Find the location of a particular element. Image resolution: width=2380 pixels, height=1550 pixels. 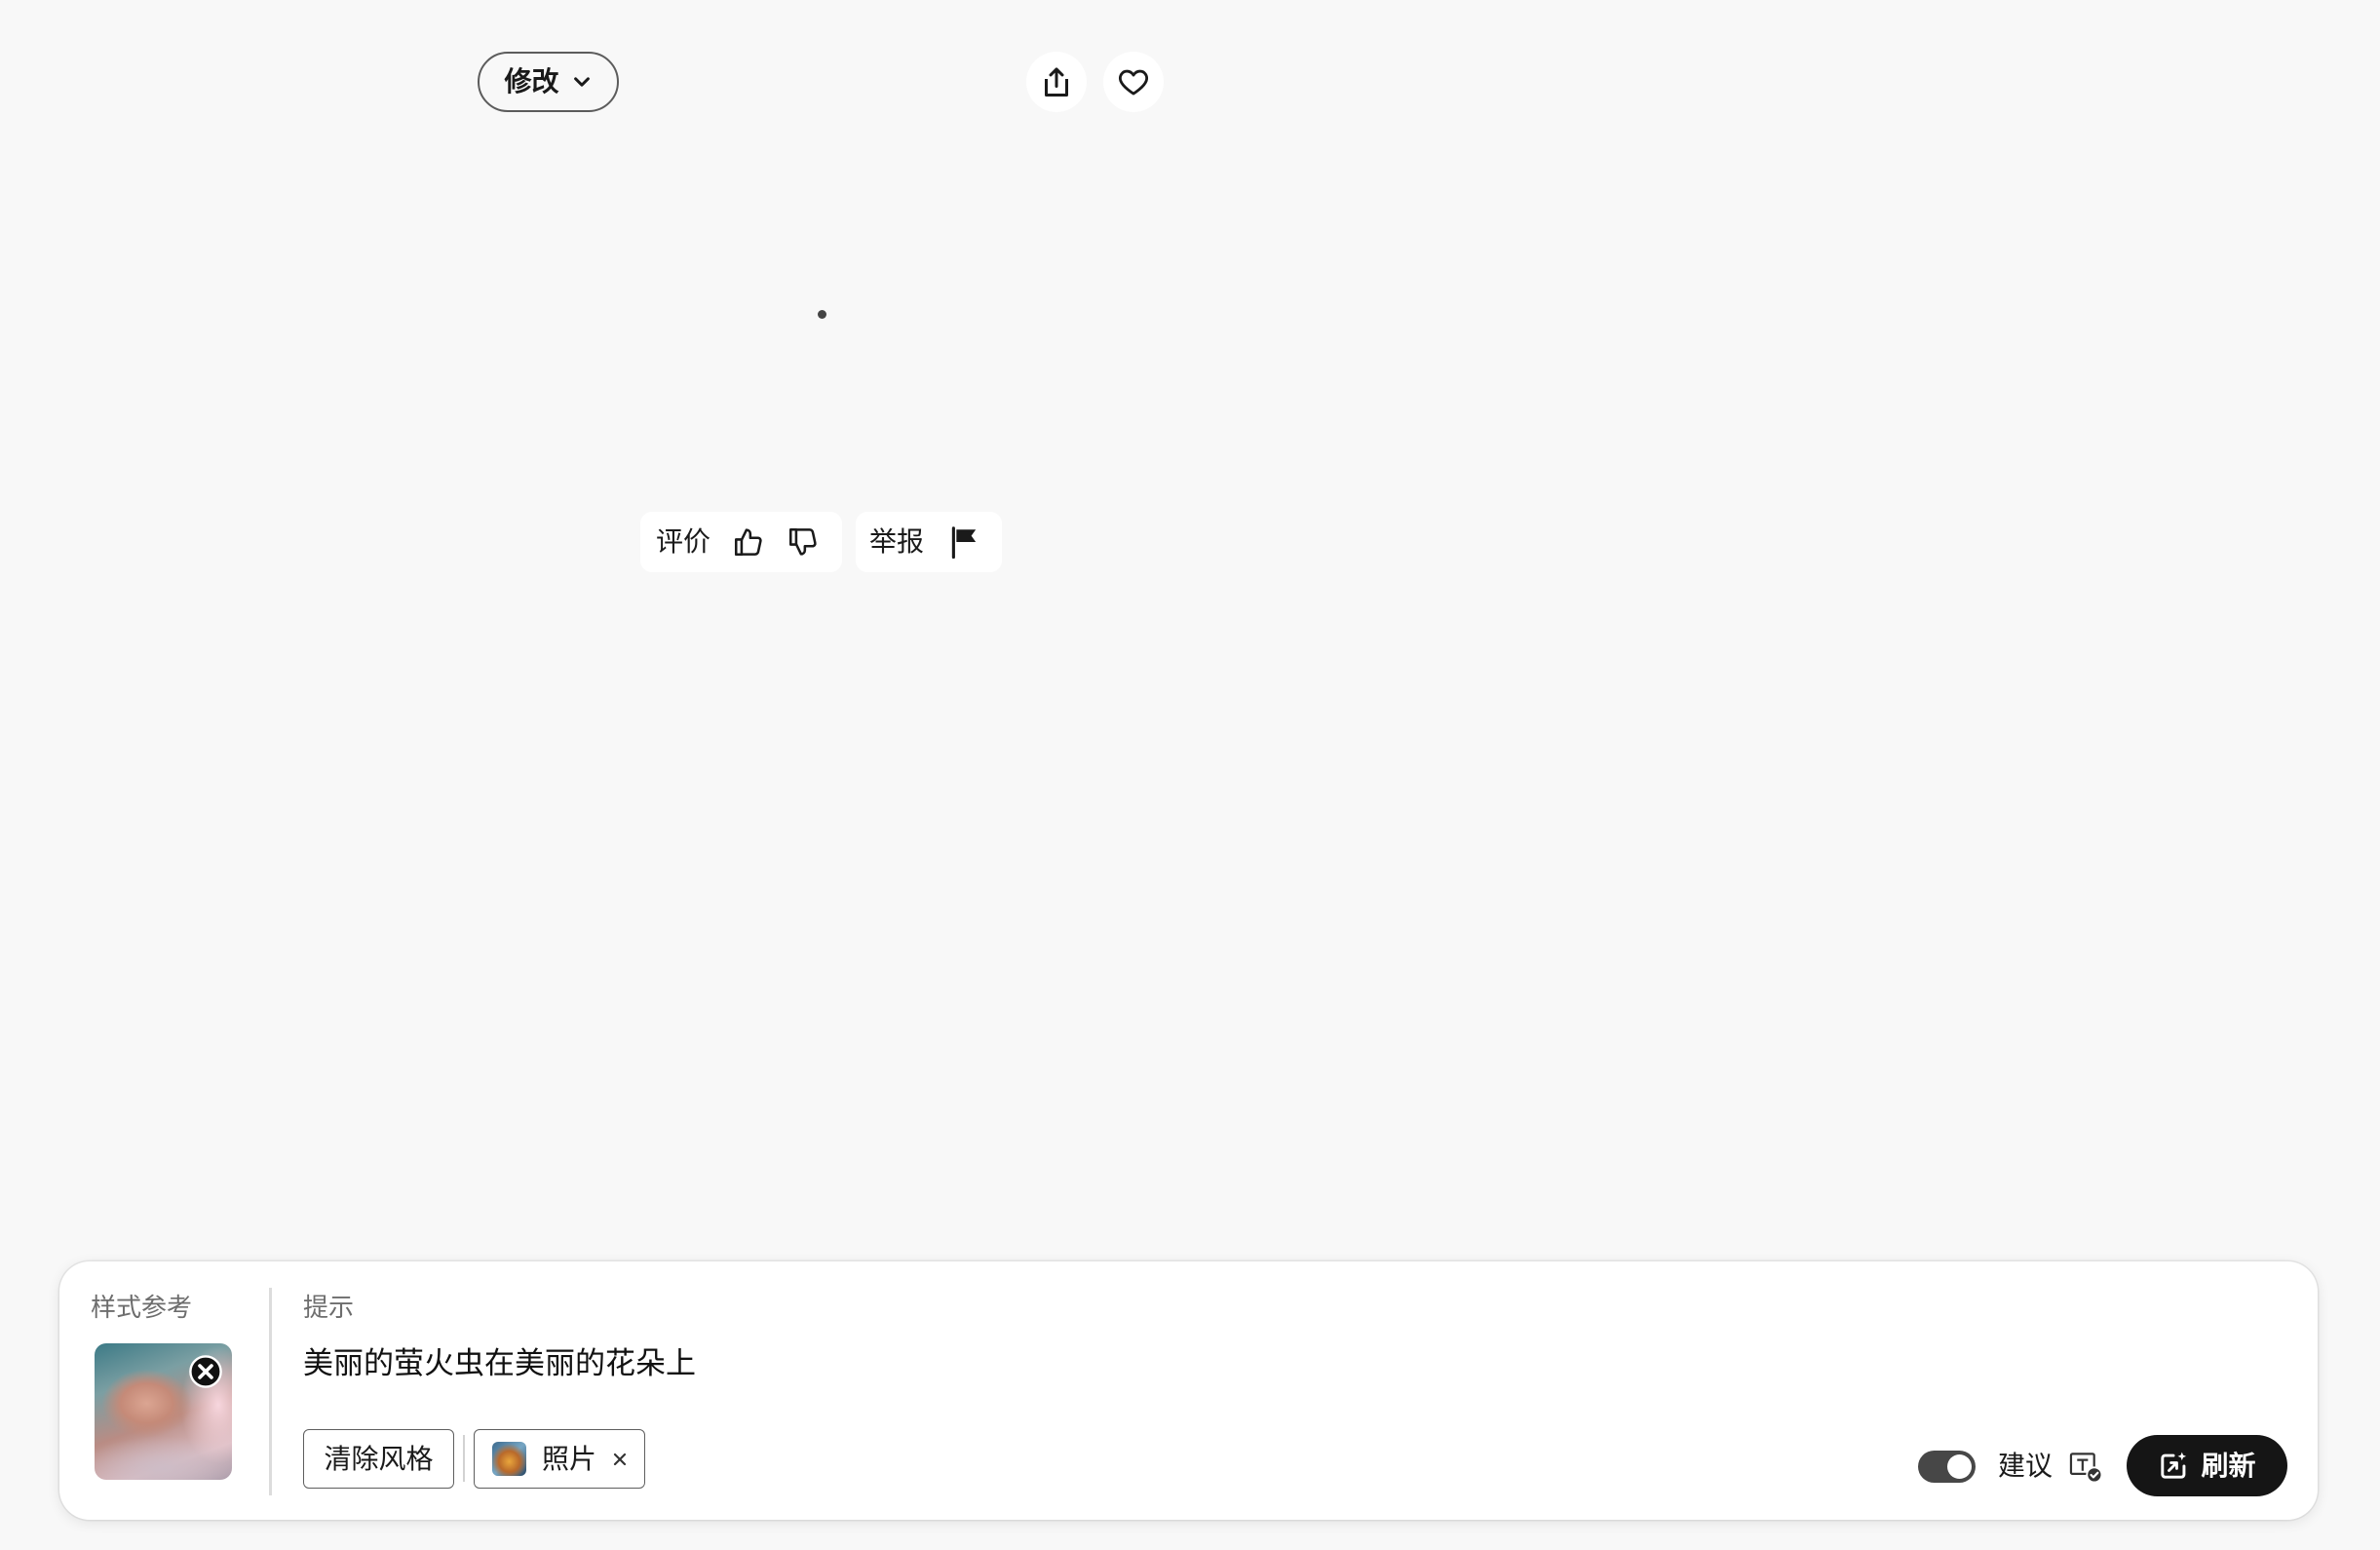

rating-pill: 评价 is located at coordinates (741, 542).